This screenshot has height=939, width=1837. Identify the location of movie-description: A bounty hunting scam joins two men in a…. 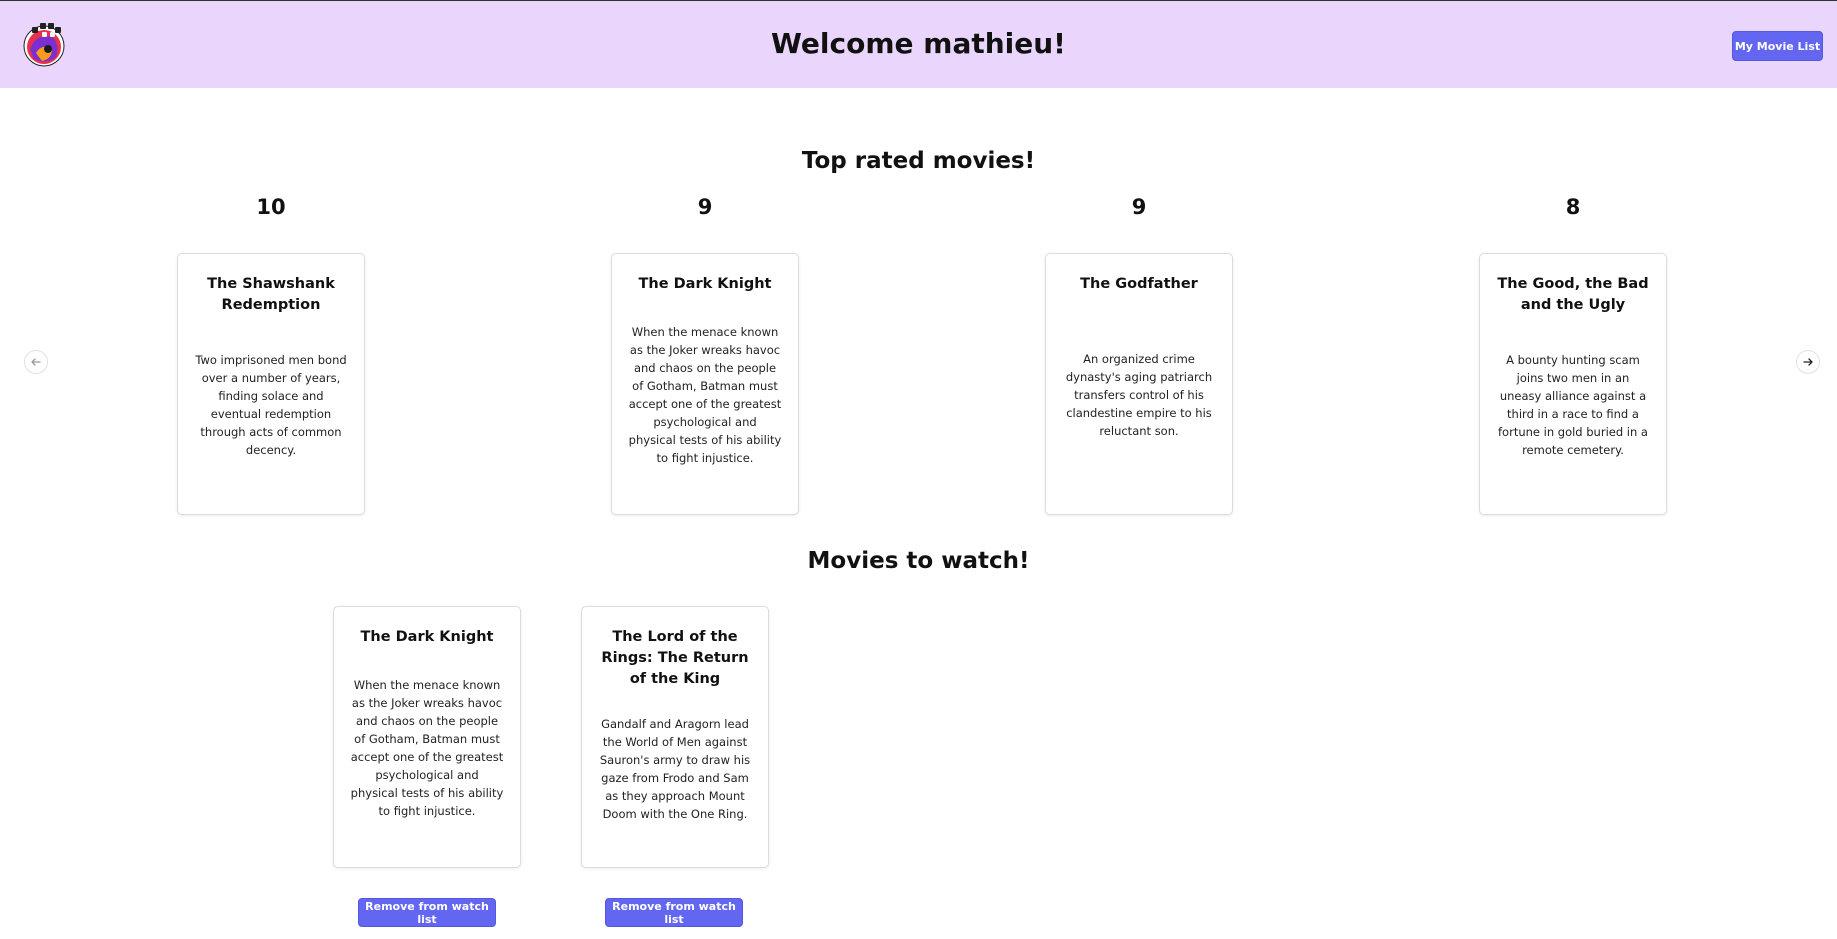
(1573, 405).